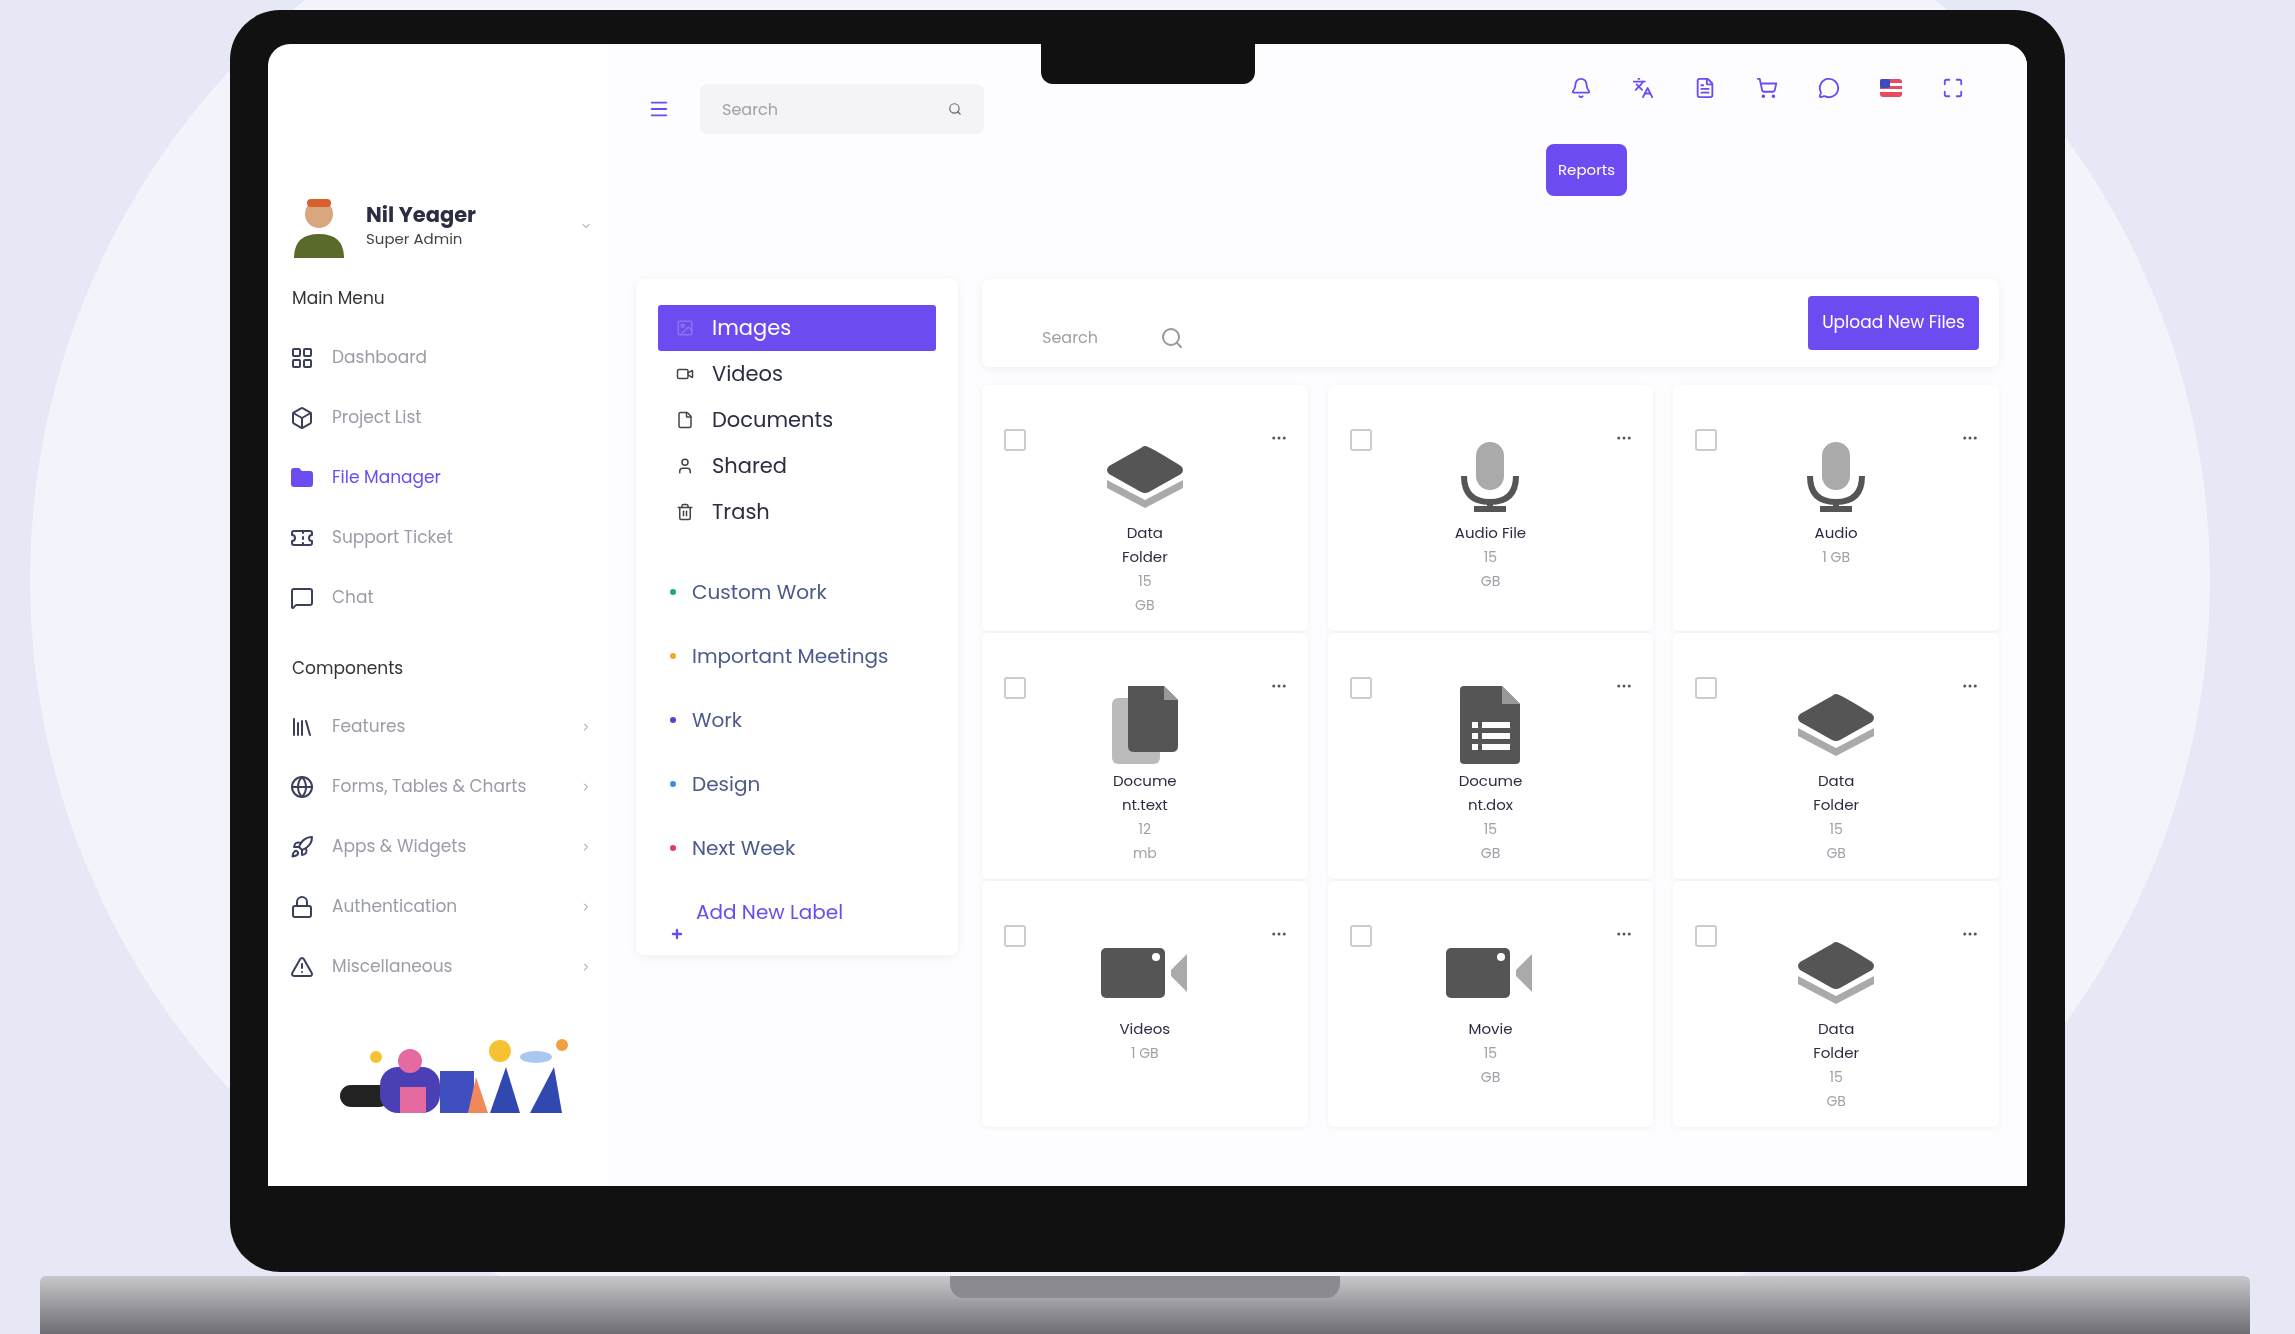 Image resolution: width=2295 pixels, height=1334 pixels. I want to click on user-icon, so click(685, 466).